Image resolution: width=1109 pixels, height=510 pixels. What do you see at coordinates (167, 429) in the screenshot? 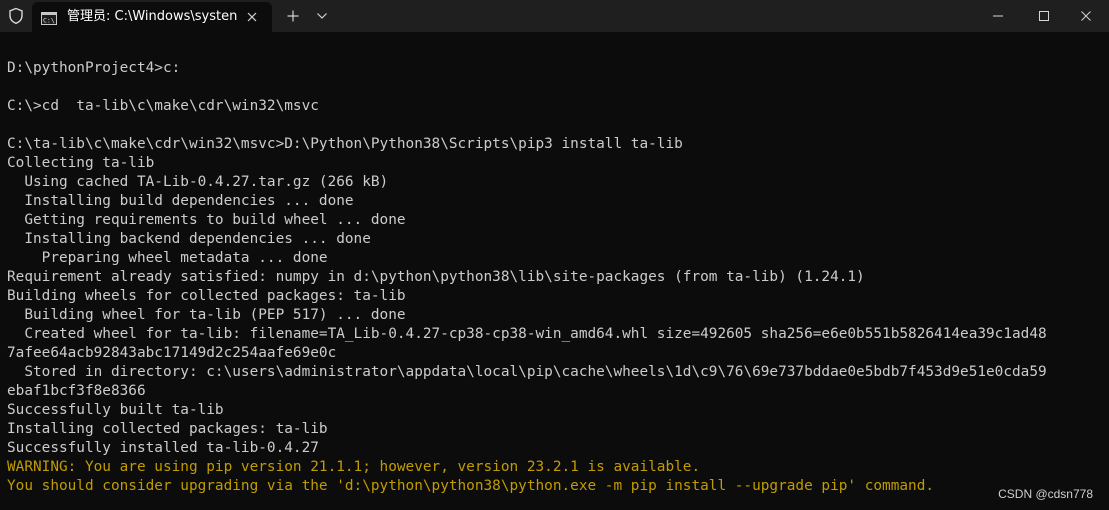
I see `terminal-line: Installing collected packages: ta-lib` at bounding box center [167, 429].